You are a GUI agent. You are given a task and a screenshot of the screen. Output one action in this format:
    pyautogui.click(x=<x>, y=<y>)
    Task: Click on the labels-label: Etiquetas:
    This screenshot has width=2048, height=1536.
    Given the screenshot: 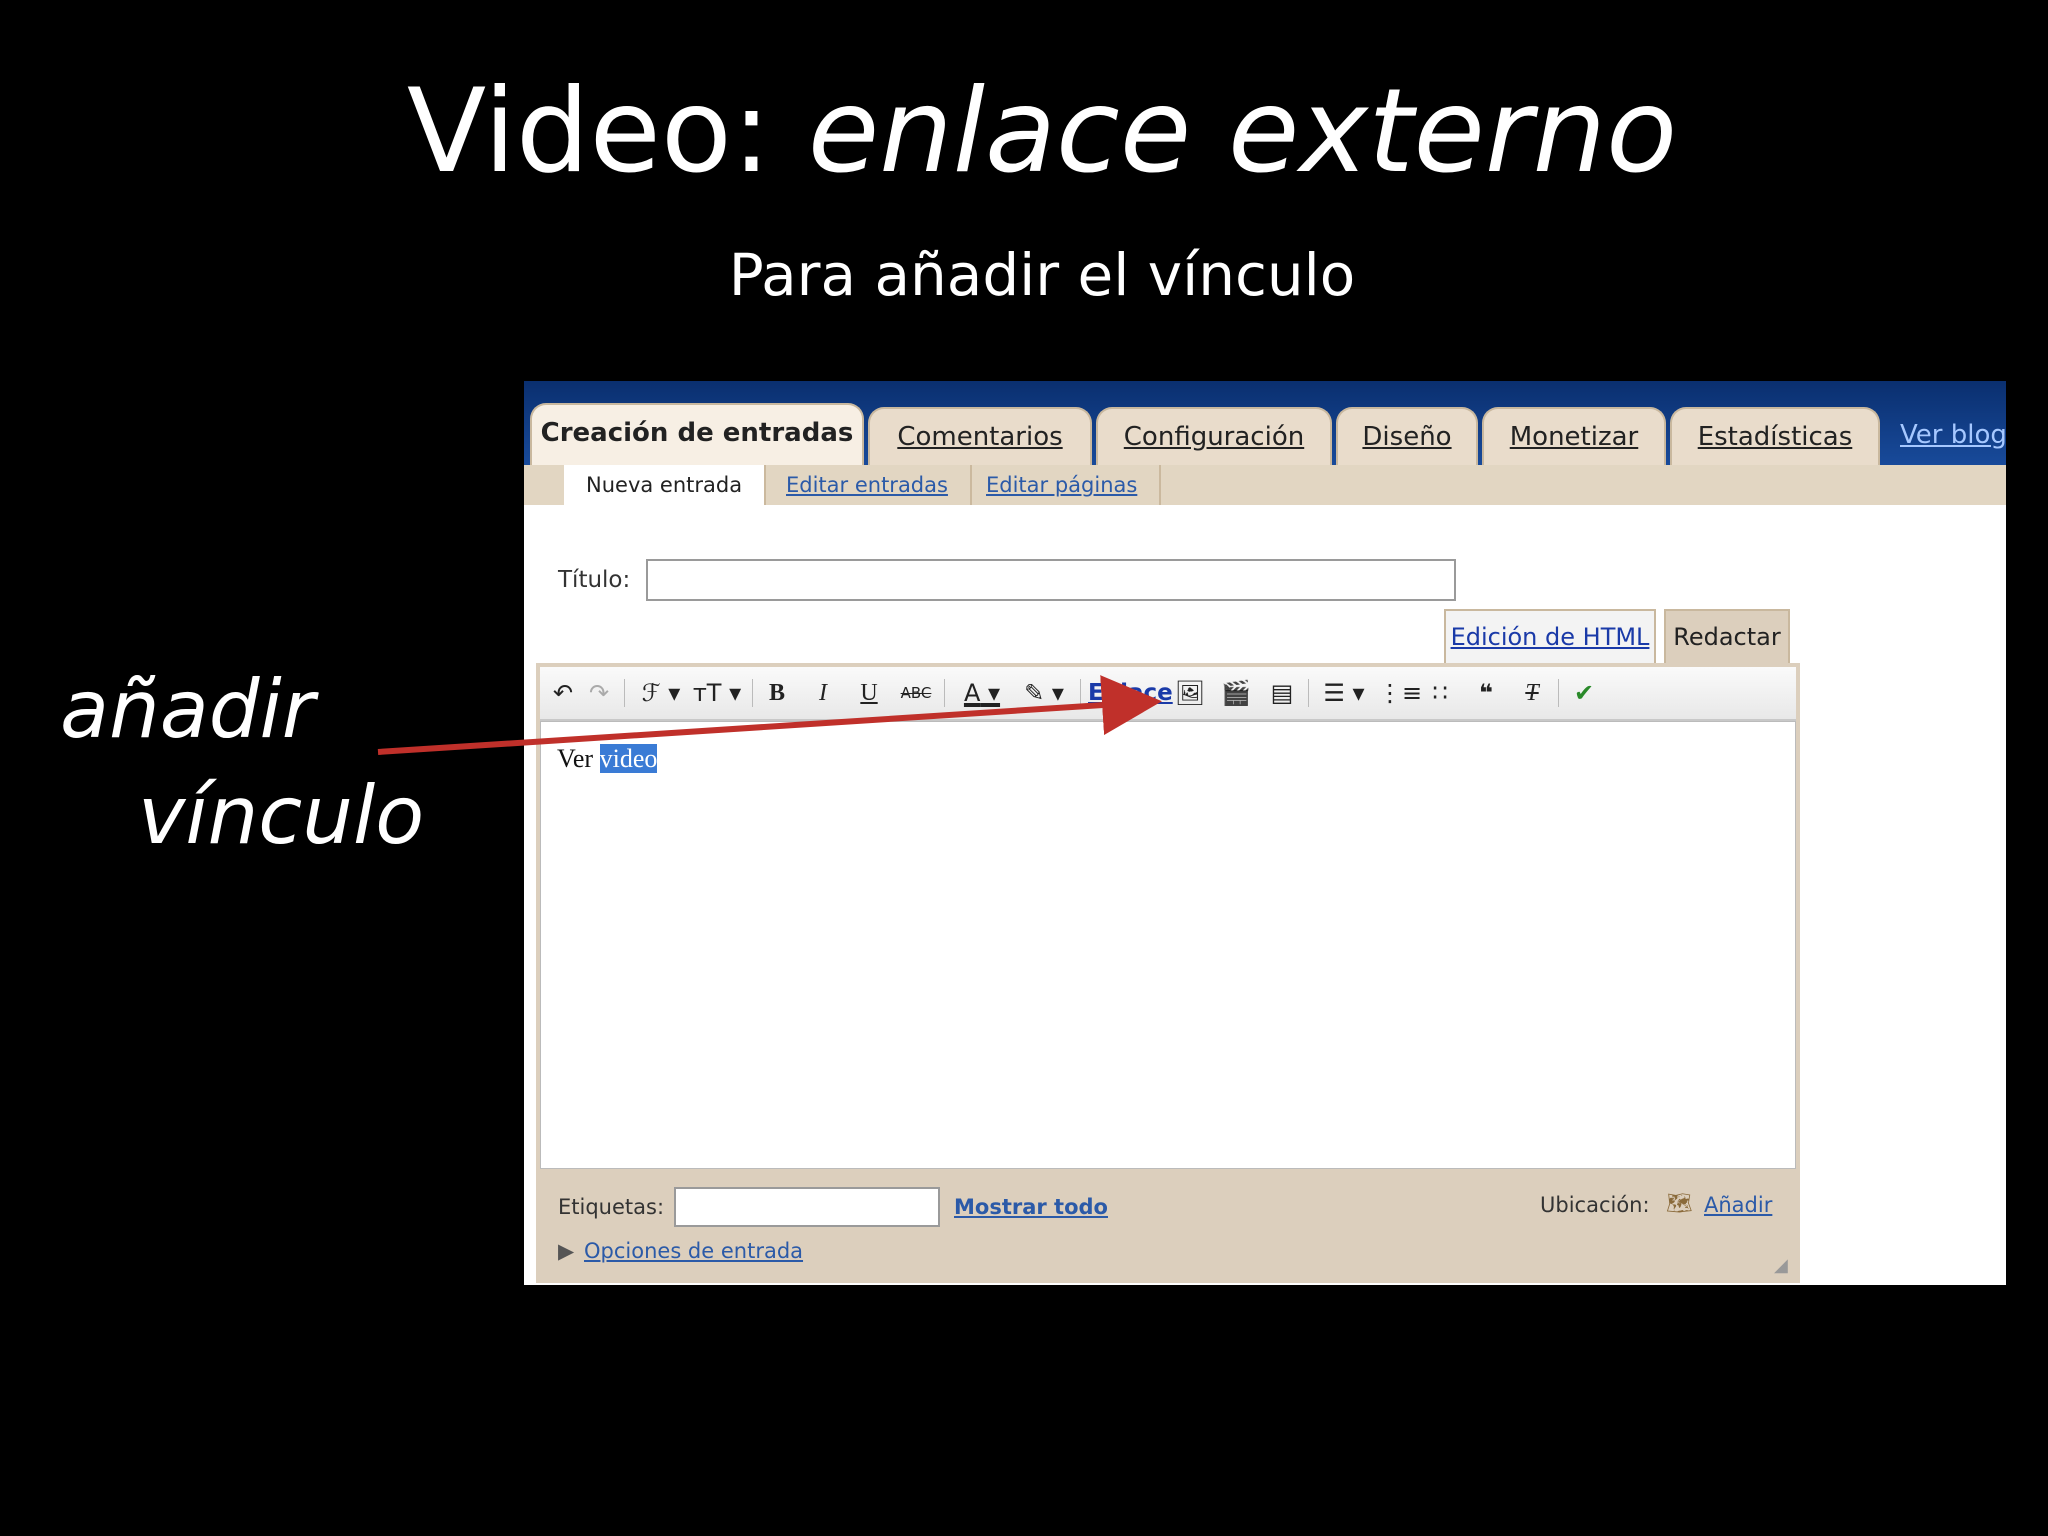 What is the action you would take?
    pyautogui.click(x=611, y=1207)
    